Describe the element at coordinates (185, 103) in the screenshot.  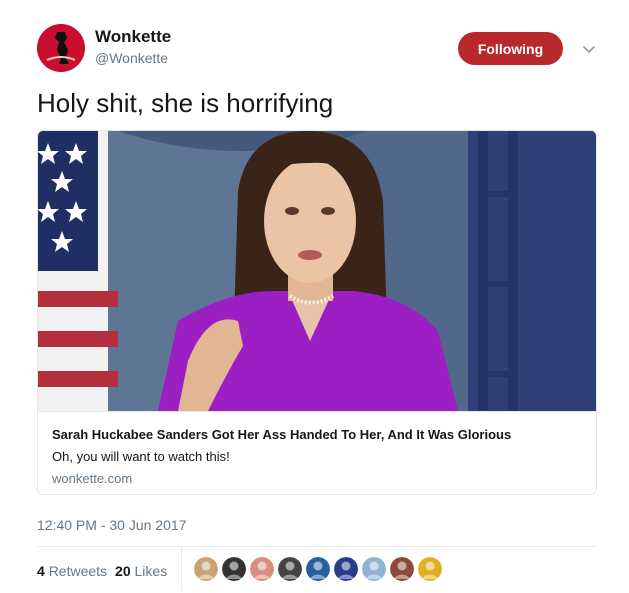
I see `tweet-text: Holy shit, she is horrifying` at that location.